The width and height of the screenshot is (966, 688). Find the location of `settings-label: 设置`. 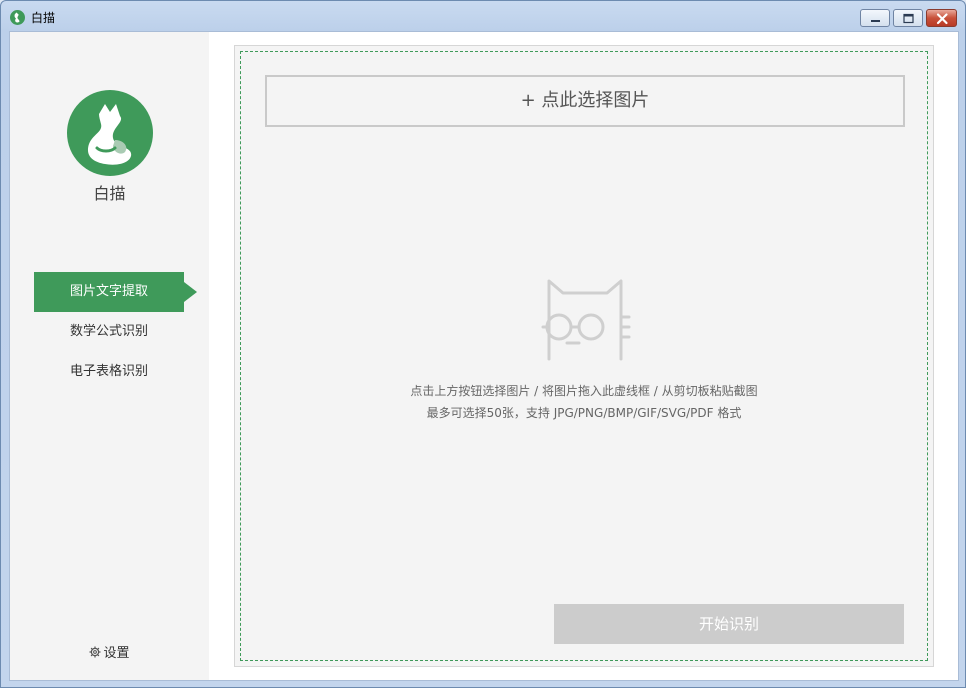

settings-label: 设置 is located at coordinates (116, 653).